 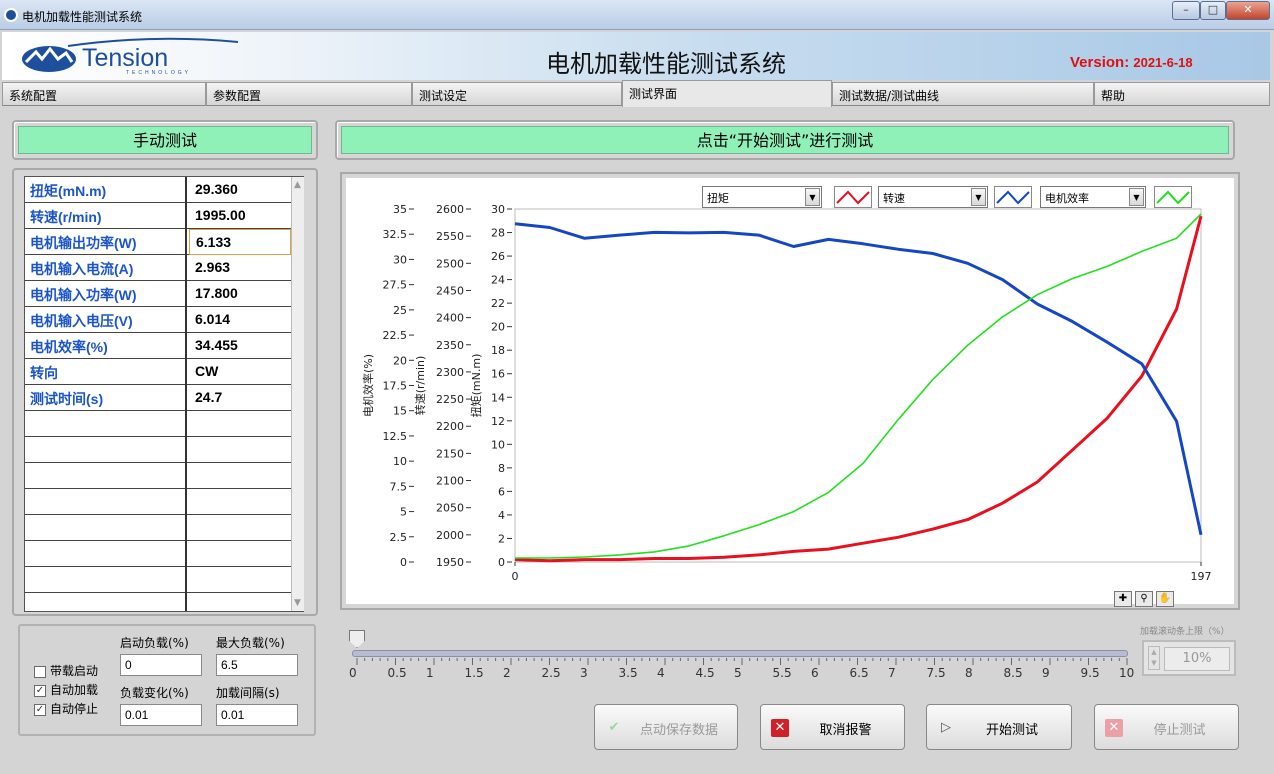 I want to click on reading-label: 电机输入电流(A), so click(x=106, y=268).